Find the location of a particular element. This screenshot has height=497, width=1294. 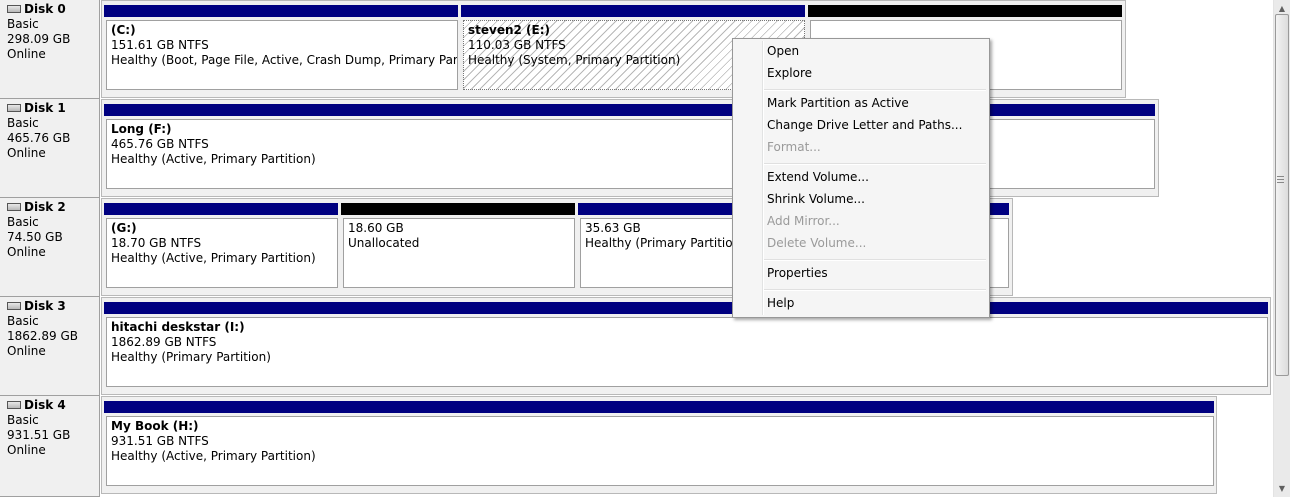

scrollbar-thumb is located at coordinates (1282, 195).